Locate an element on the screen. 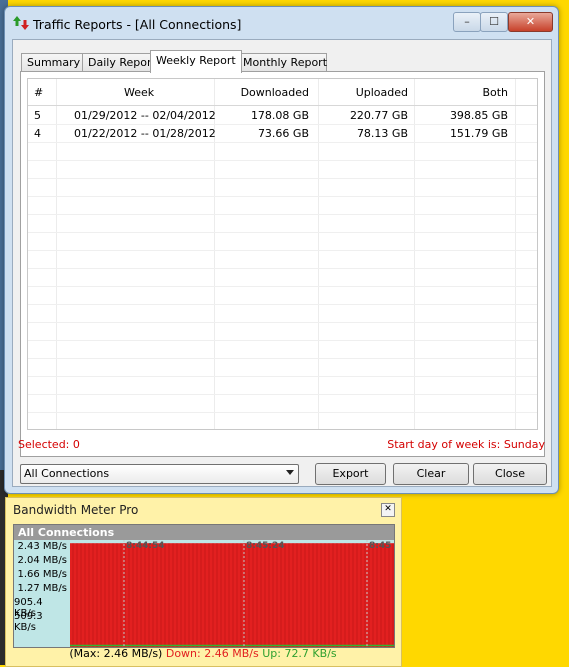  window-title: Traffic Reports - [All Connections] is located at coordinates (137, 24).